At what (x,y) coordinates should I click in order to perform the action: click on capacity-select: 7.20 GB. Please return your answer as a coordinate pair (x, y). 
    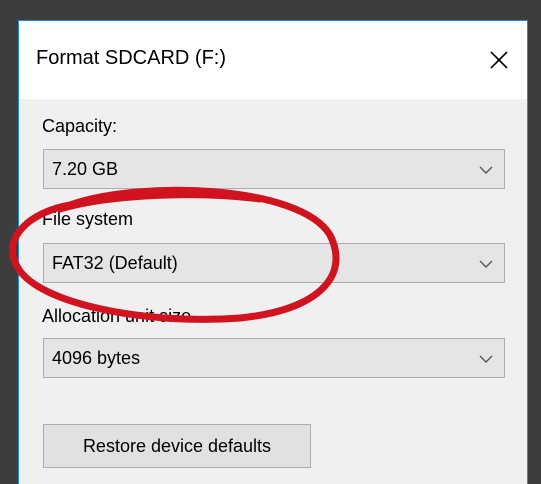
    Looking at the image, I should click on (274, 169).